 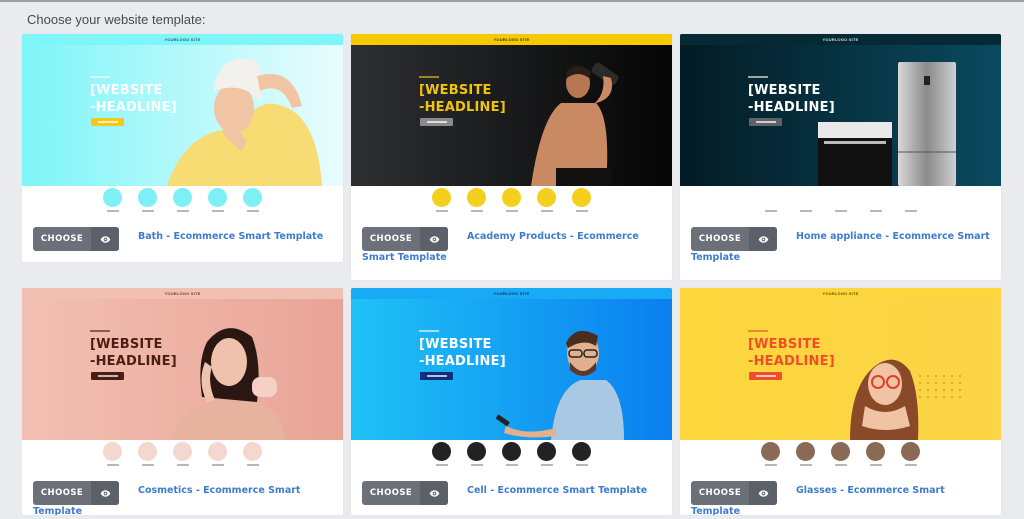 I want to click on template-title-link: Bath - Ecommerce Smart Template, so click(x=183, y=236).